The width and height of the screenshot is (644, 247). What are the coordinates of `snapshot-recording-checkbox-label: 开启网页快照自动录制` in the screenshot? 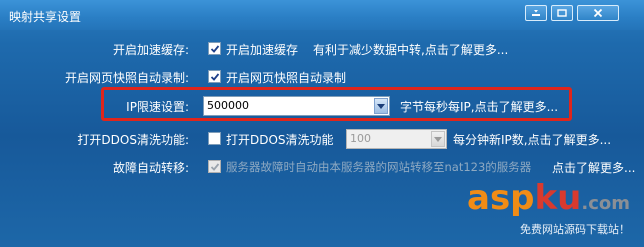 It's located at (286, 77).